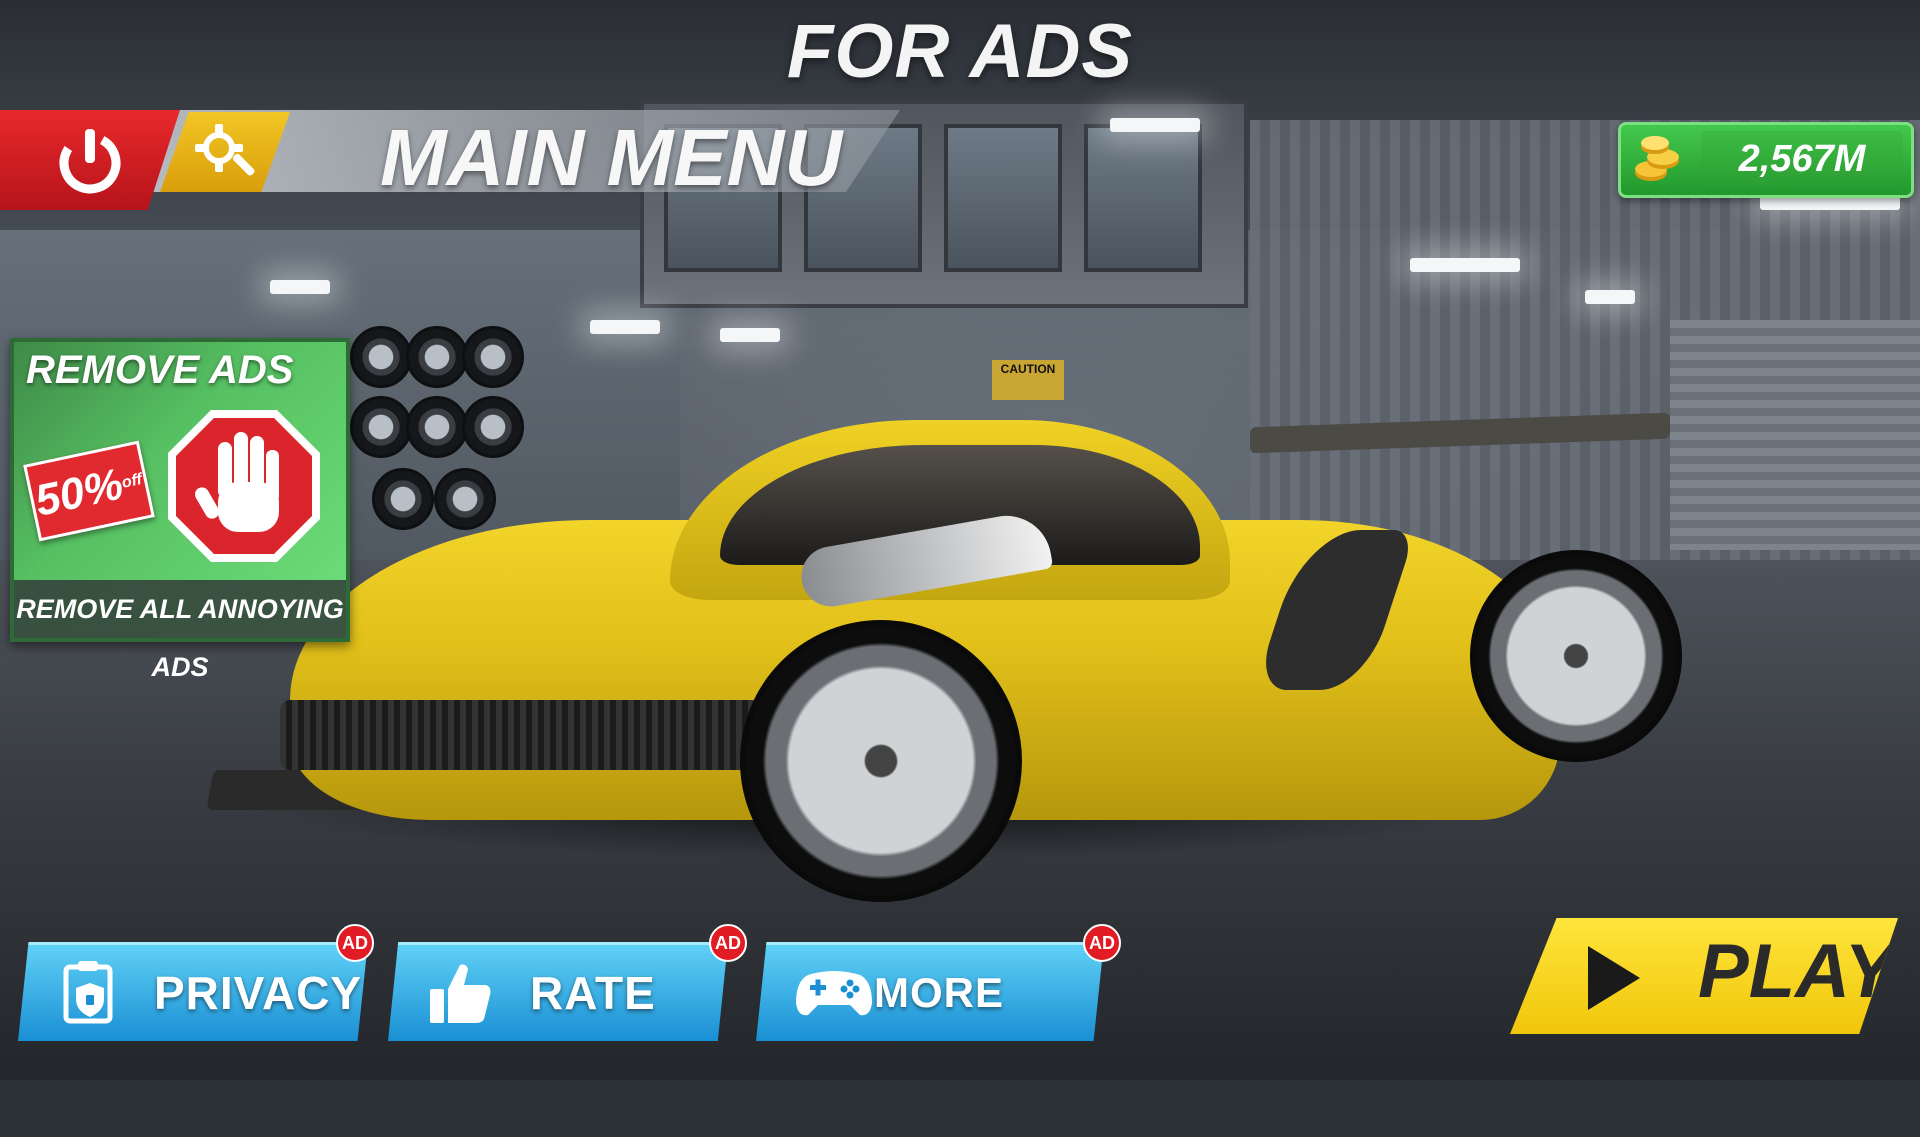 This screenshot has height=1137, width=1920. I want to click on coin-balance: 2,567M, so click(1766, 160).